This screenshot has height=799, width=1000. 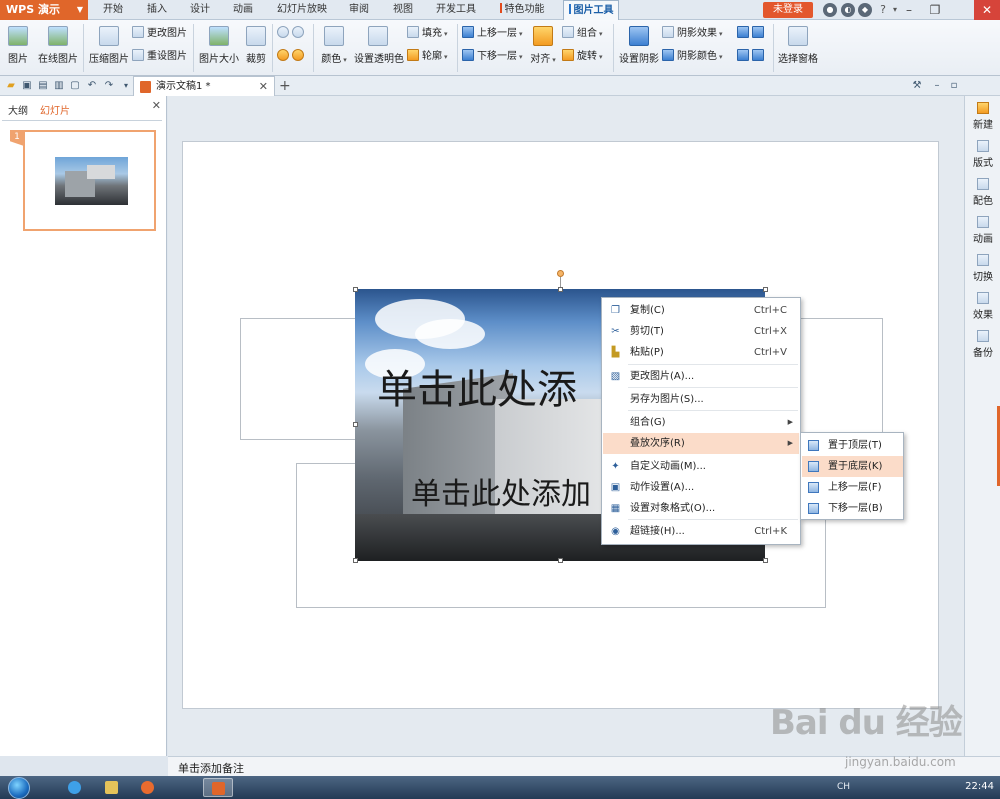 I want to click on document-tab: 演示文稿1 * ✕, so click(x=204, y=86).